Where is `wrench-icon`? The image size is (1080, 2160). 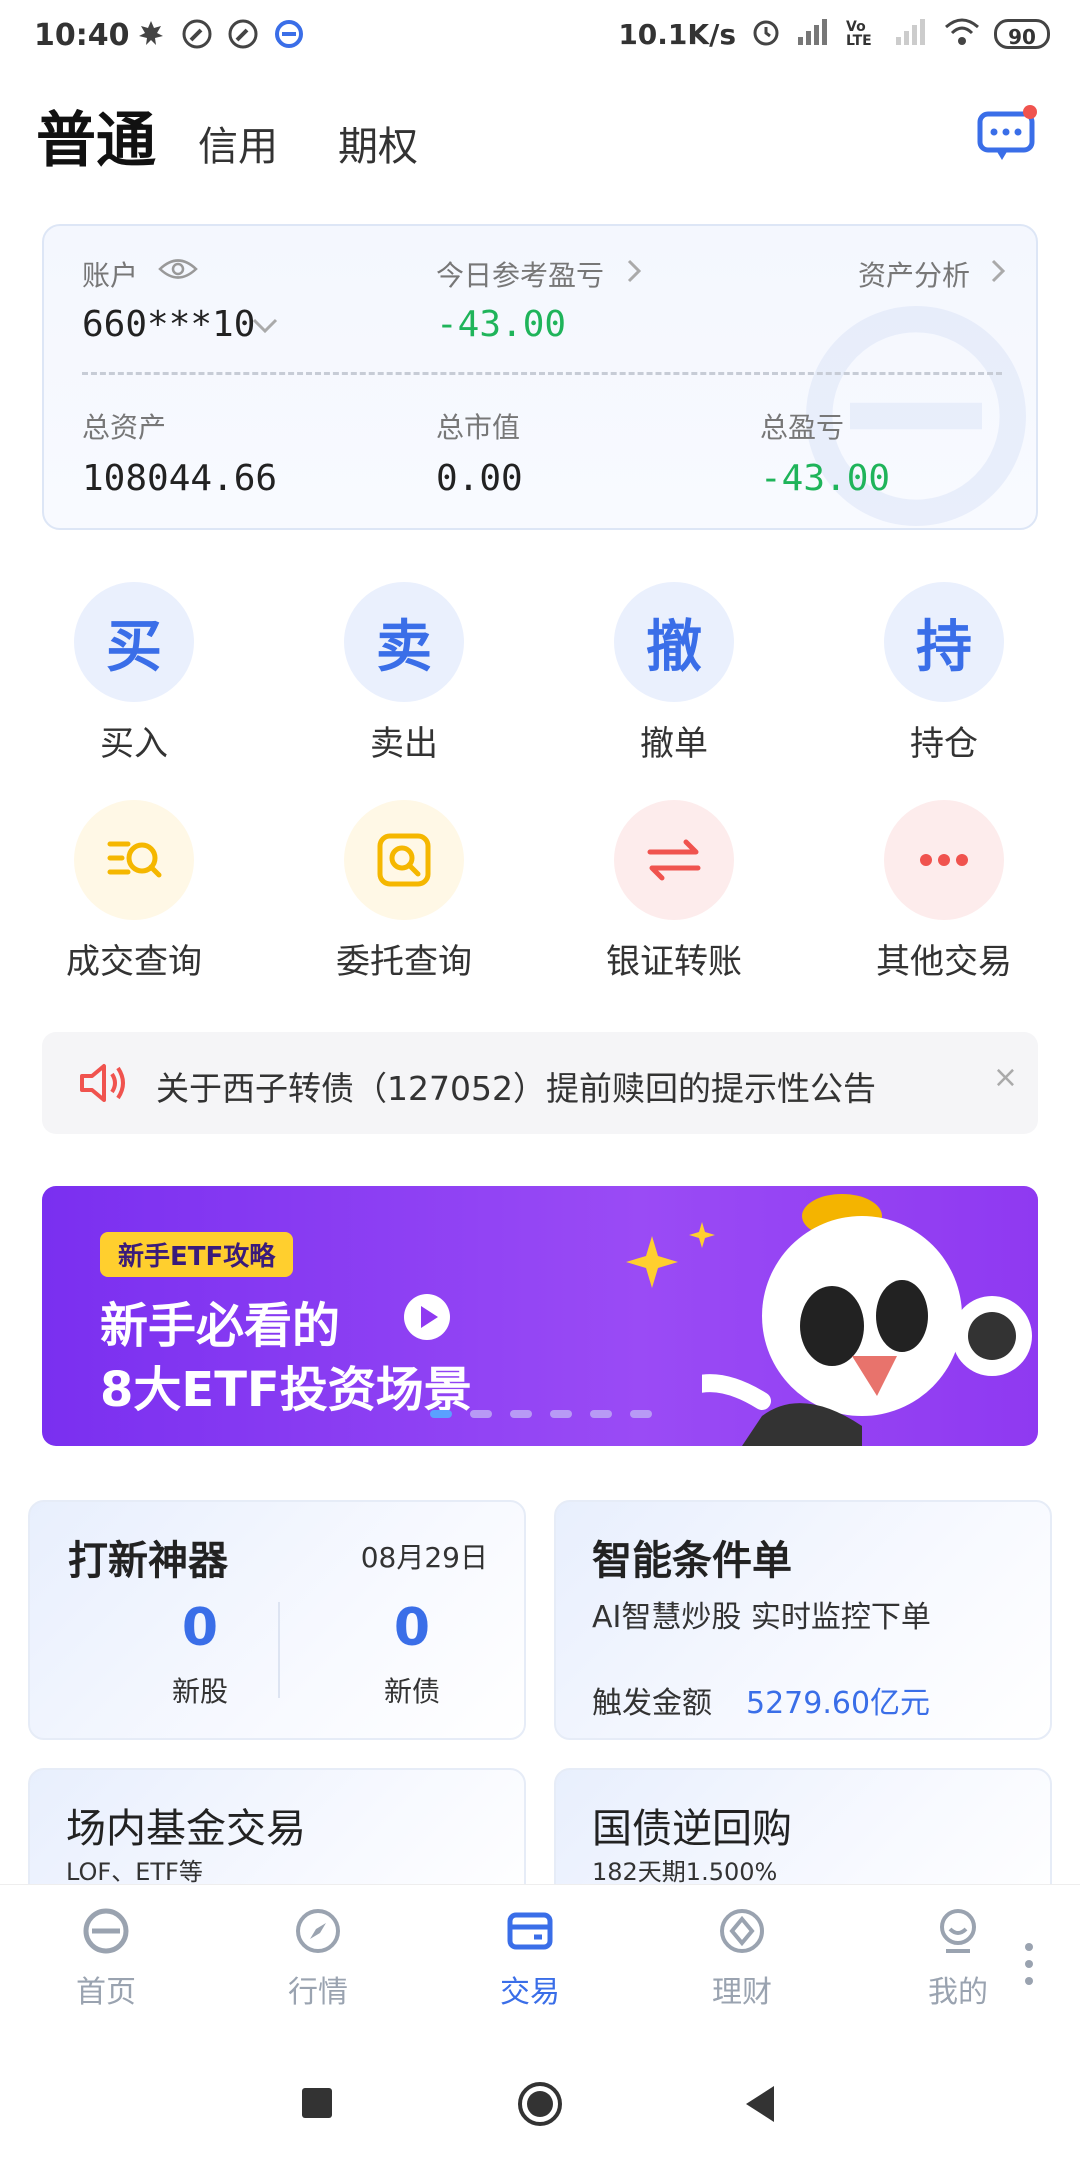 wrench-icon is located at coordinates (197, 34).